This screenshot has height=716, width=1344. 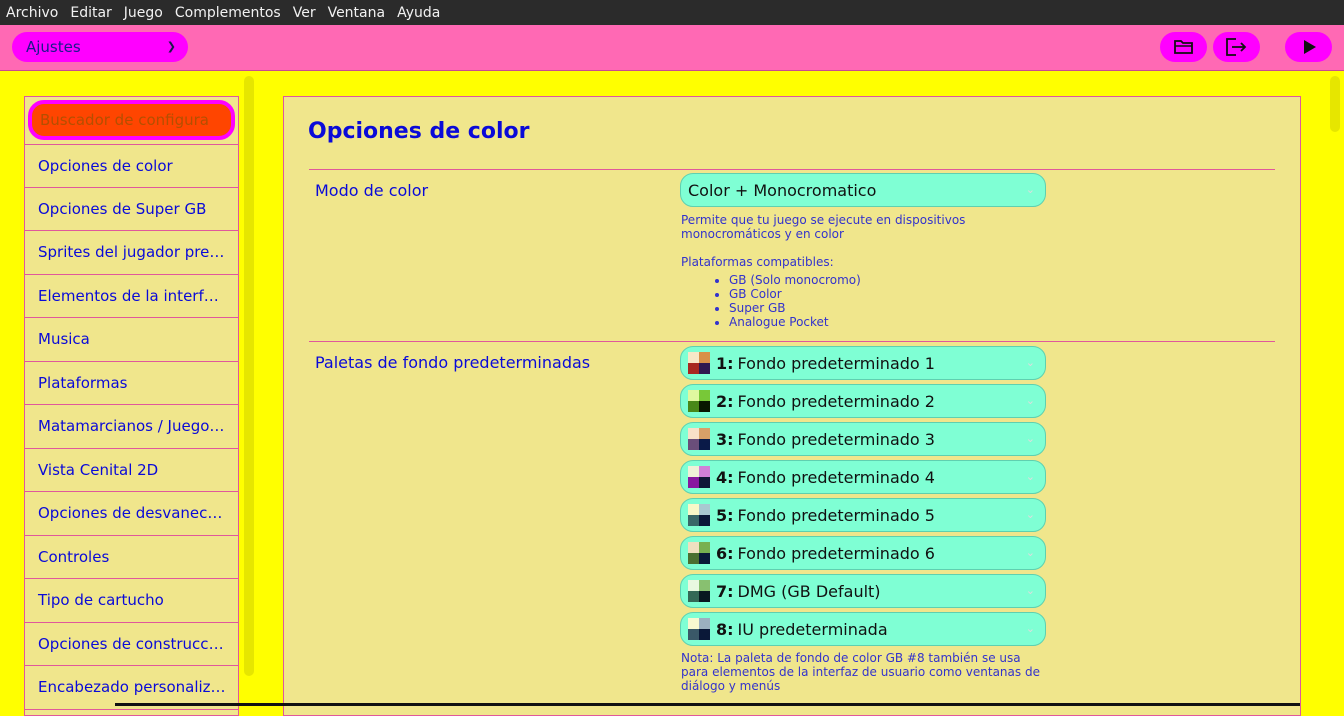 What do you see at coordinates (304, 13) in the screenshot?
I see `menu-ver: Ver` at bounding box center [304, 13].